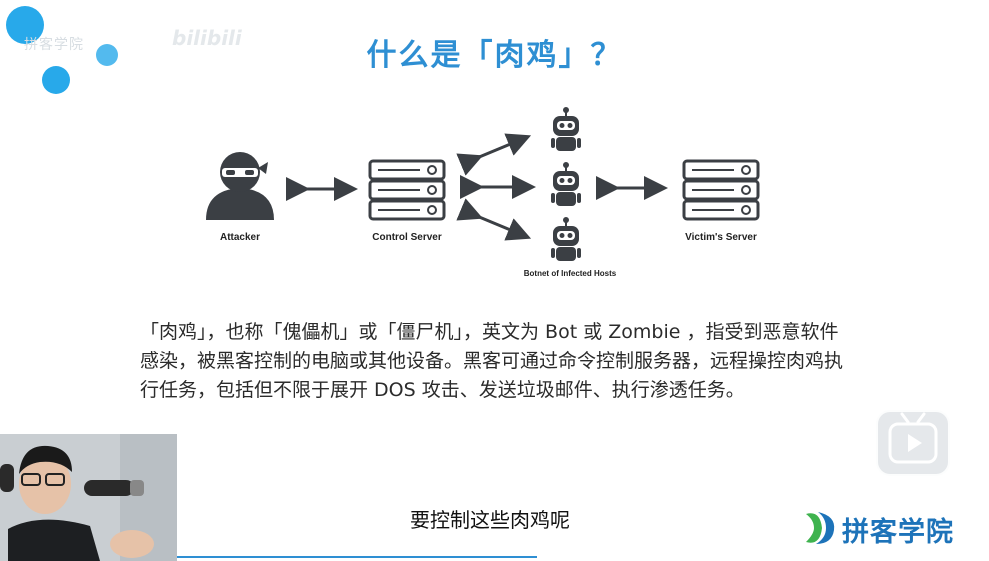  I want to click on control-server-label: Control Server, so click(407, 237).